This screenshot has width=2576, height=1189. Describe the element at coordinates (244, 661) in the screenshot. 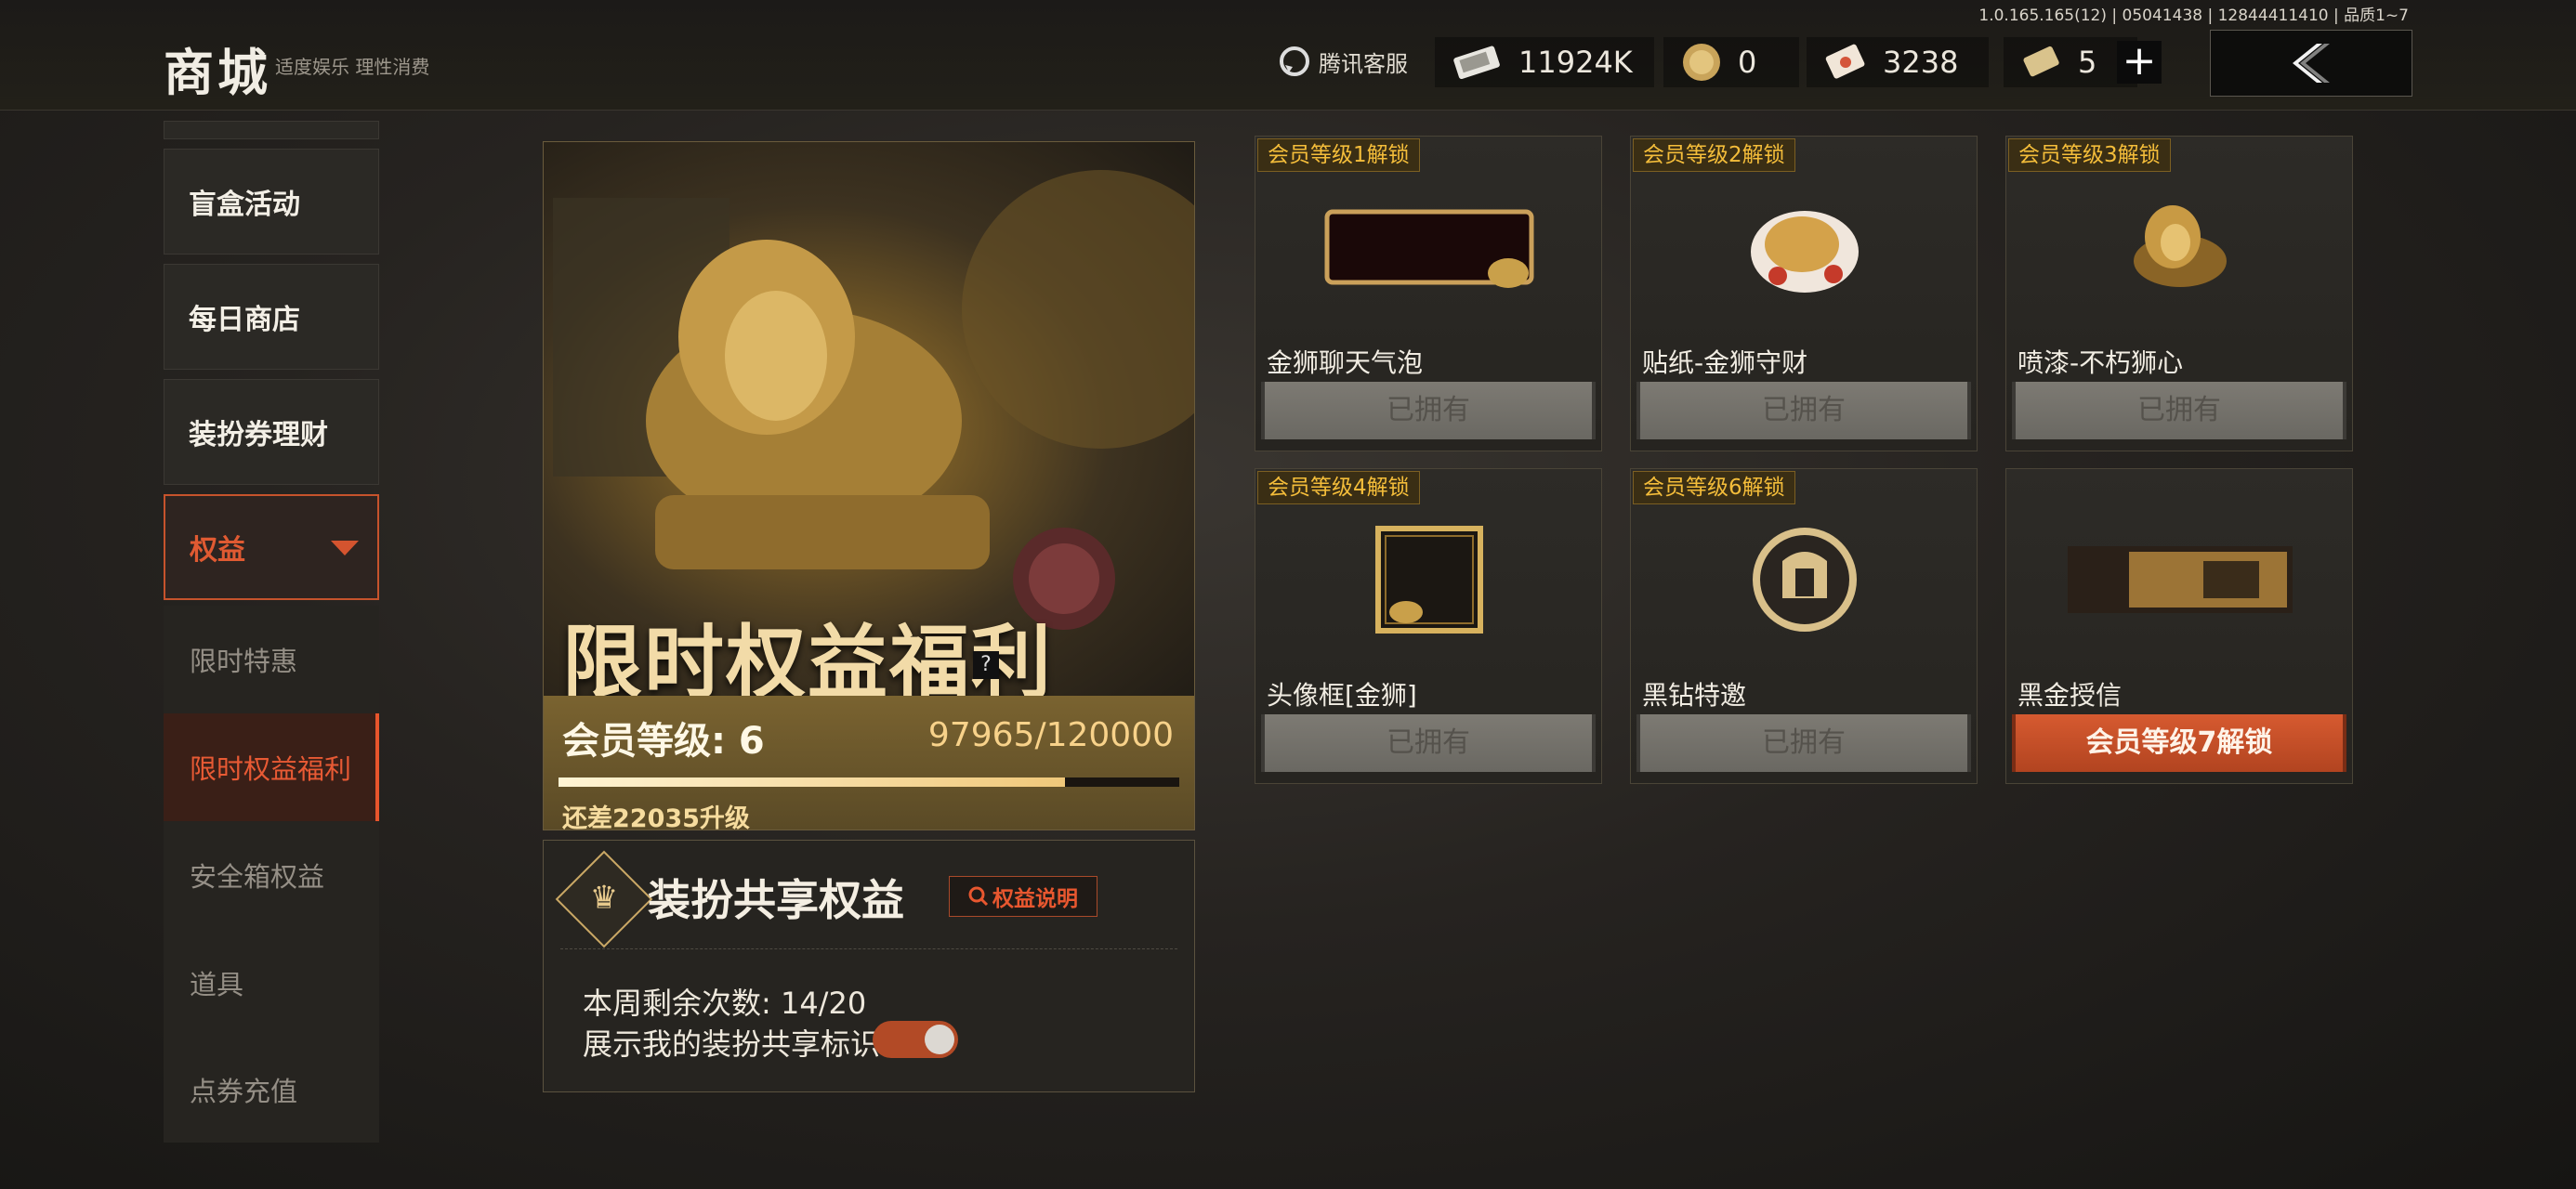

I see `sidebar-subitem-label: 限时特惠` at that location.